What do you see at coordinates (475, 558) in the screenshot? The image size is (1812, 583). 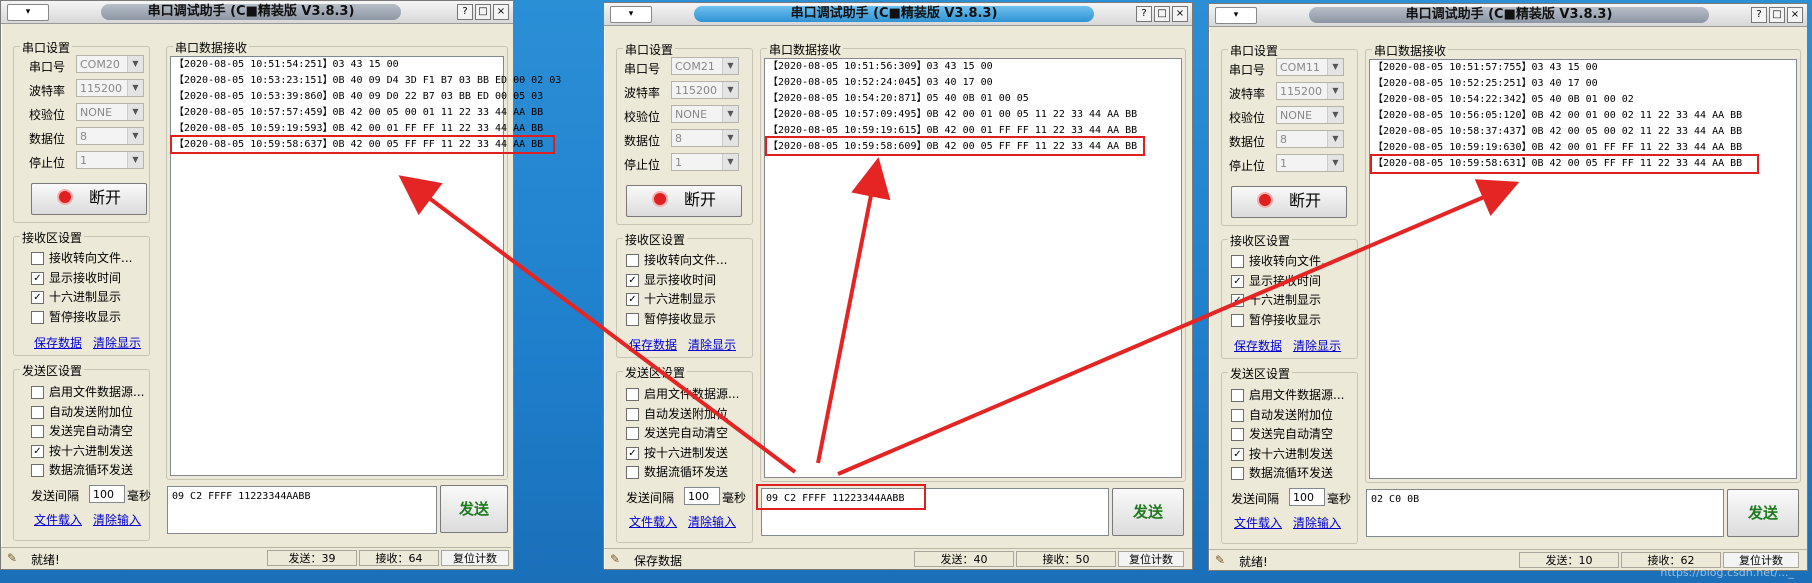 I see `reset-count-button: 复位计数` at bounding box center [475, 558].